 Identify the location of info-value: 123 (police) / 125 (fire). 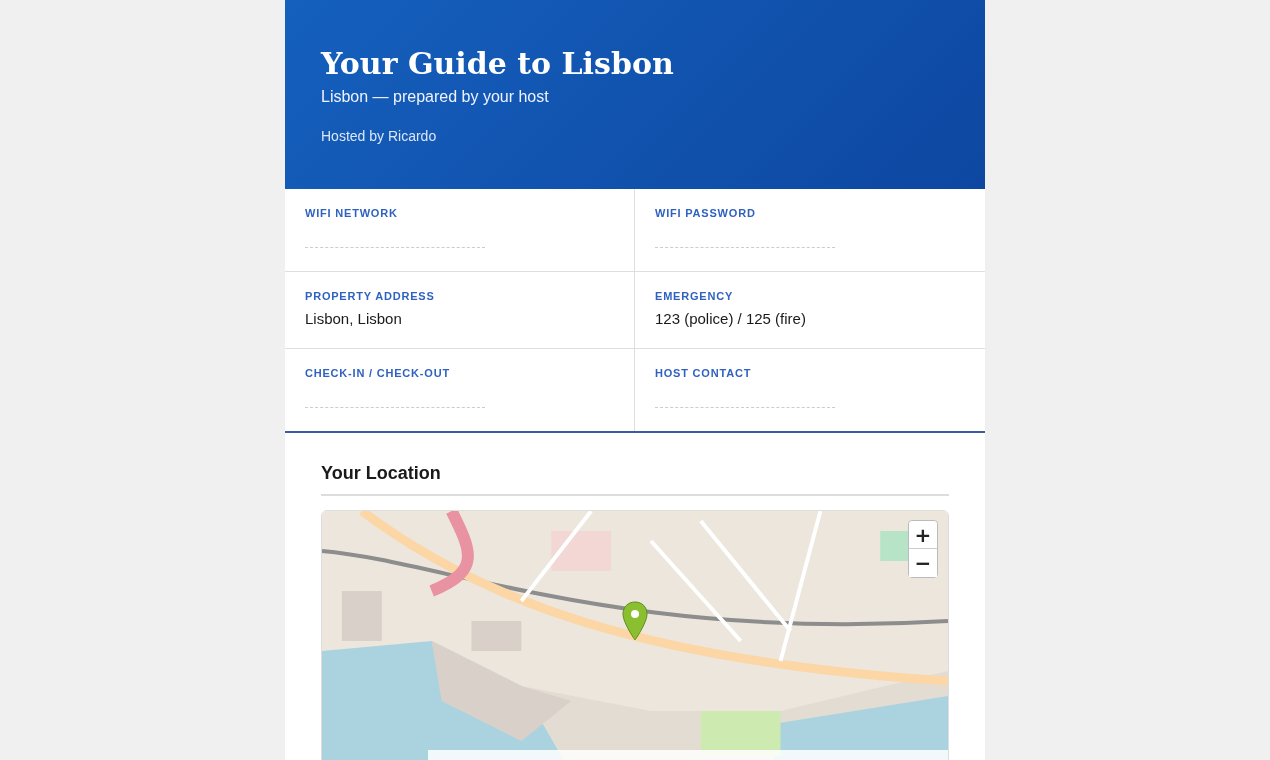
(730, 318).